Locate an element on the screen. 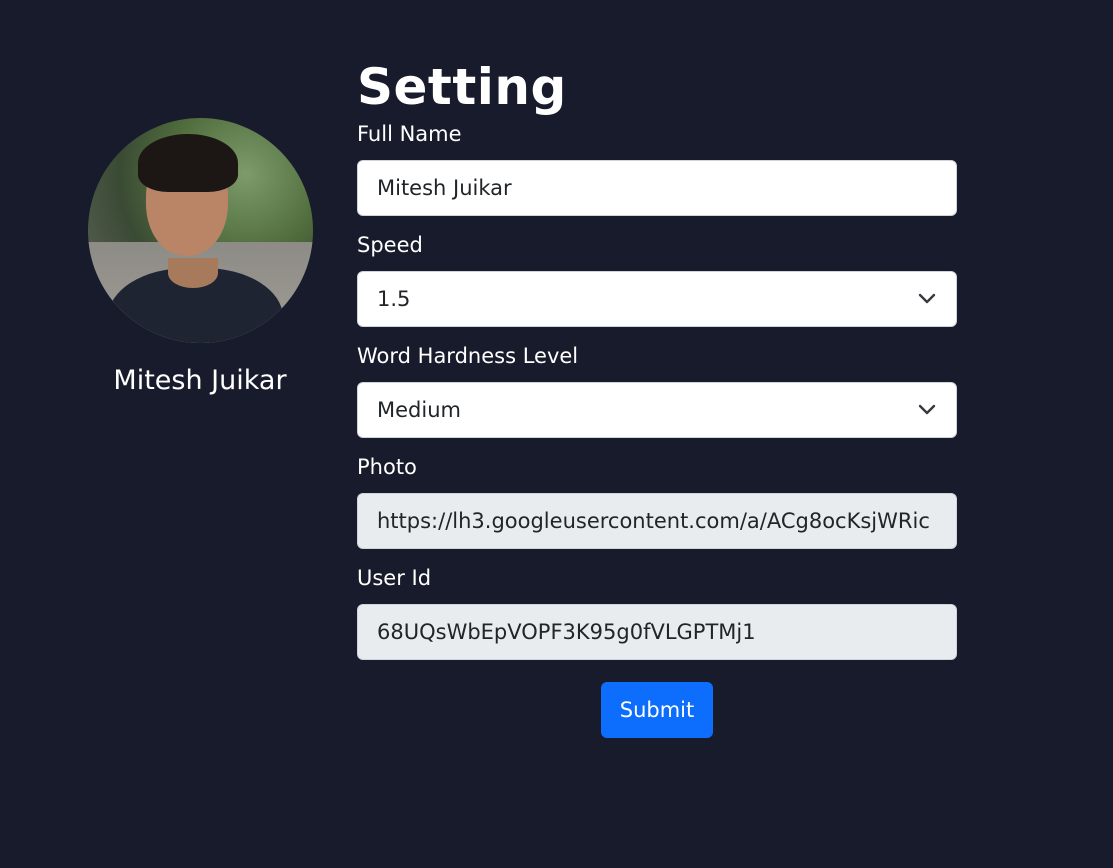  user-id-label: User Id is located at coordinates (394, 578).